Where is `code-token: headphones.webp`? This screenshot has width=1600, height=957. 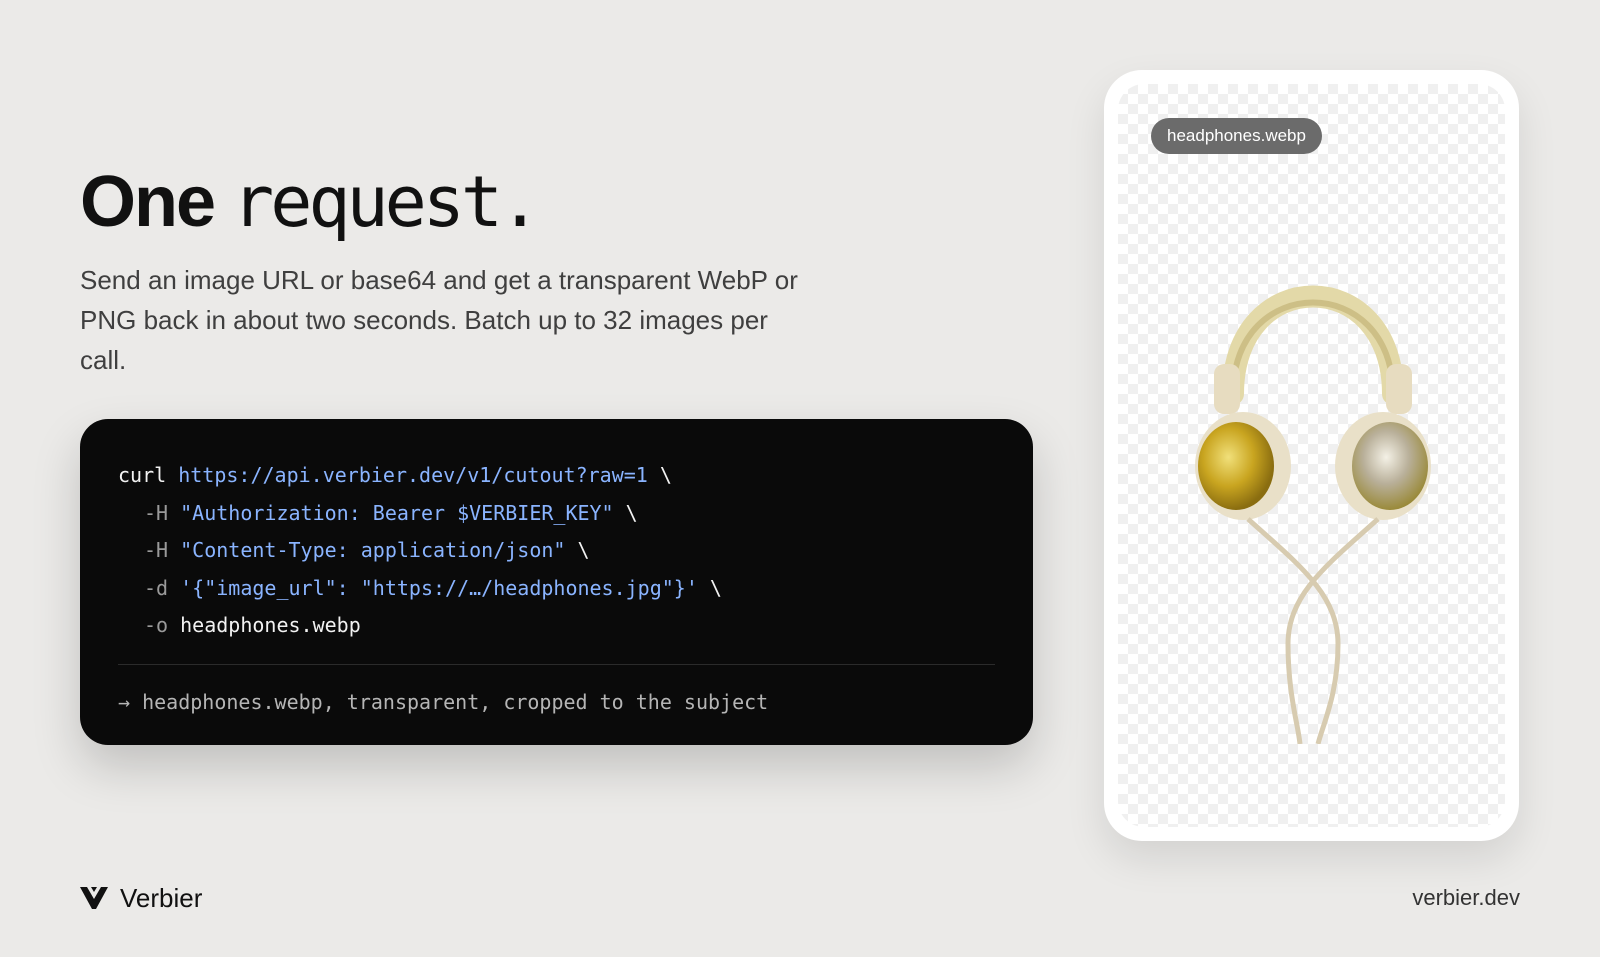 code-token: headphones.webp is located at coordinates (270, 625).